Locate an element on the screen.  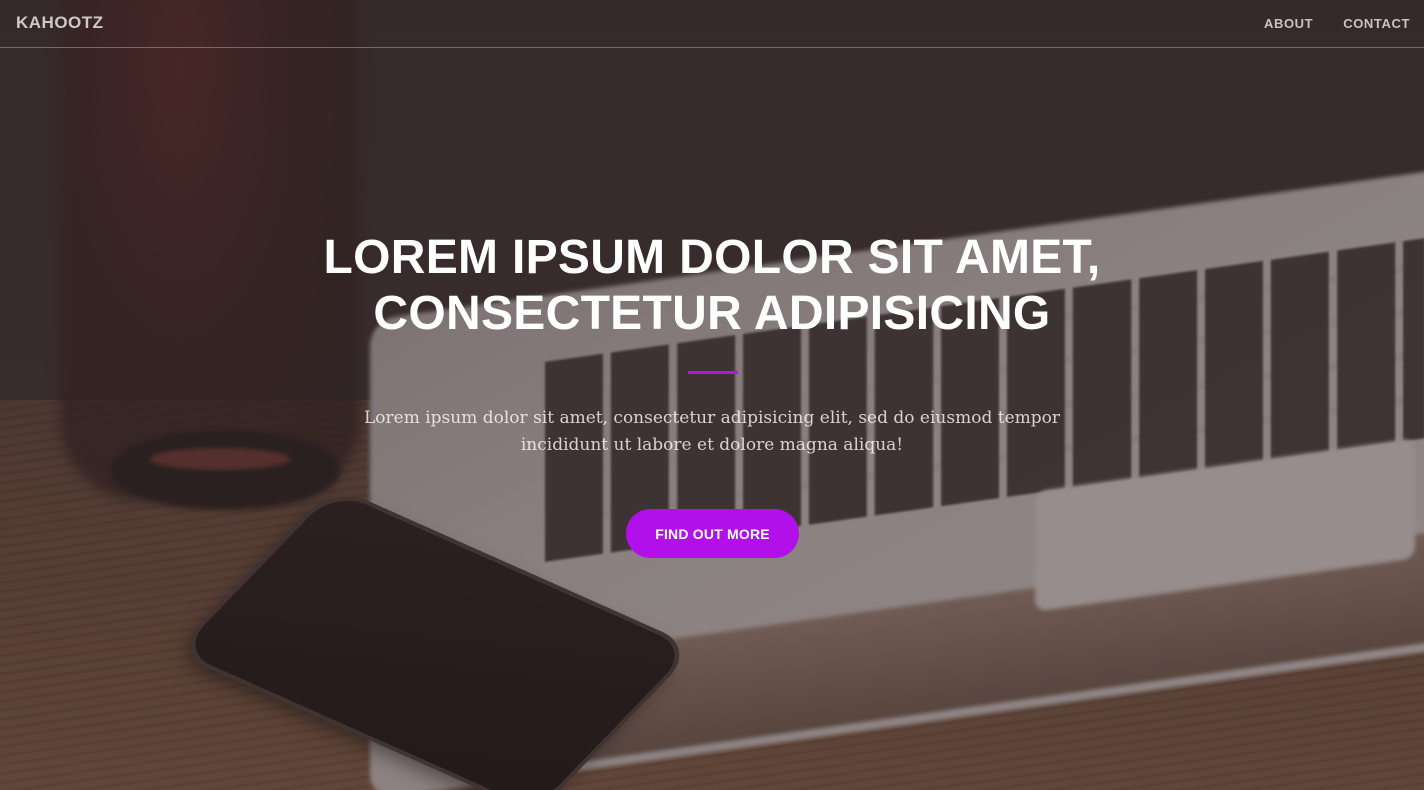
hero-title-line-2: CONSECTETUR ADIPISICING is located at coordinates (712, 313).